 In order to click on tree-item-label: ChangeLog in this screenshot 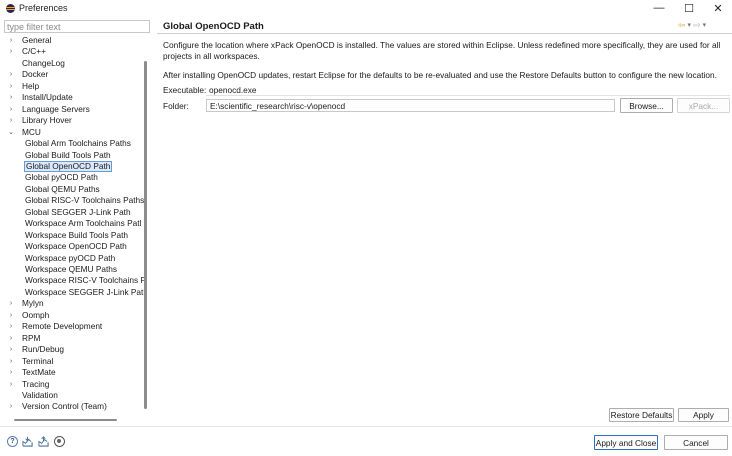, I will do `click(43, 62)`.